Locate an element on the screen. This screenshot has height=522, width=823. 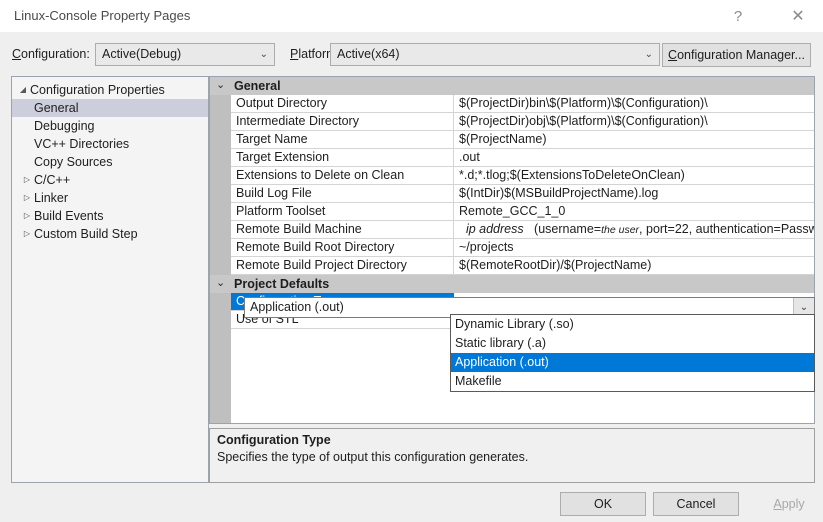
tree-item-label: C/C++ is located at coordinates (52, 180).